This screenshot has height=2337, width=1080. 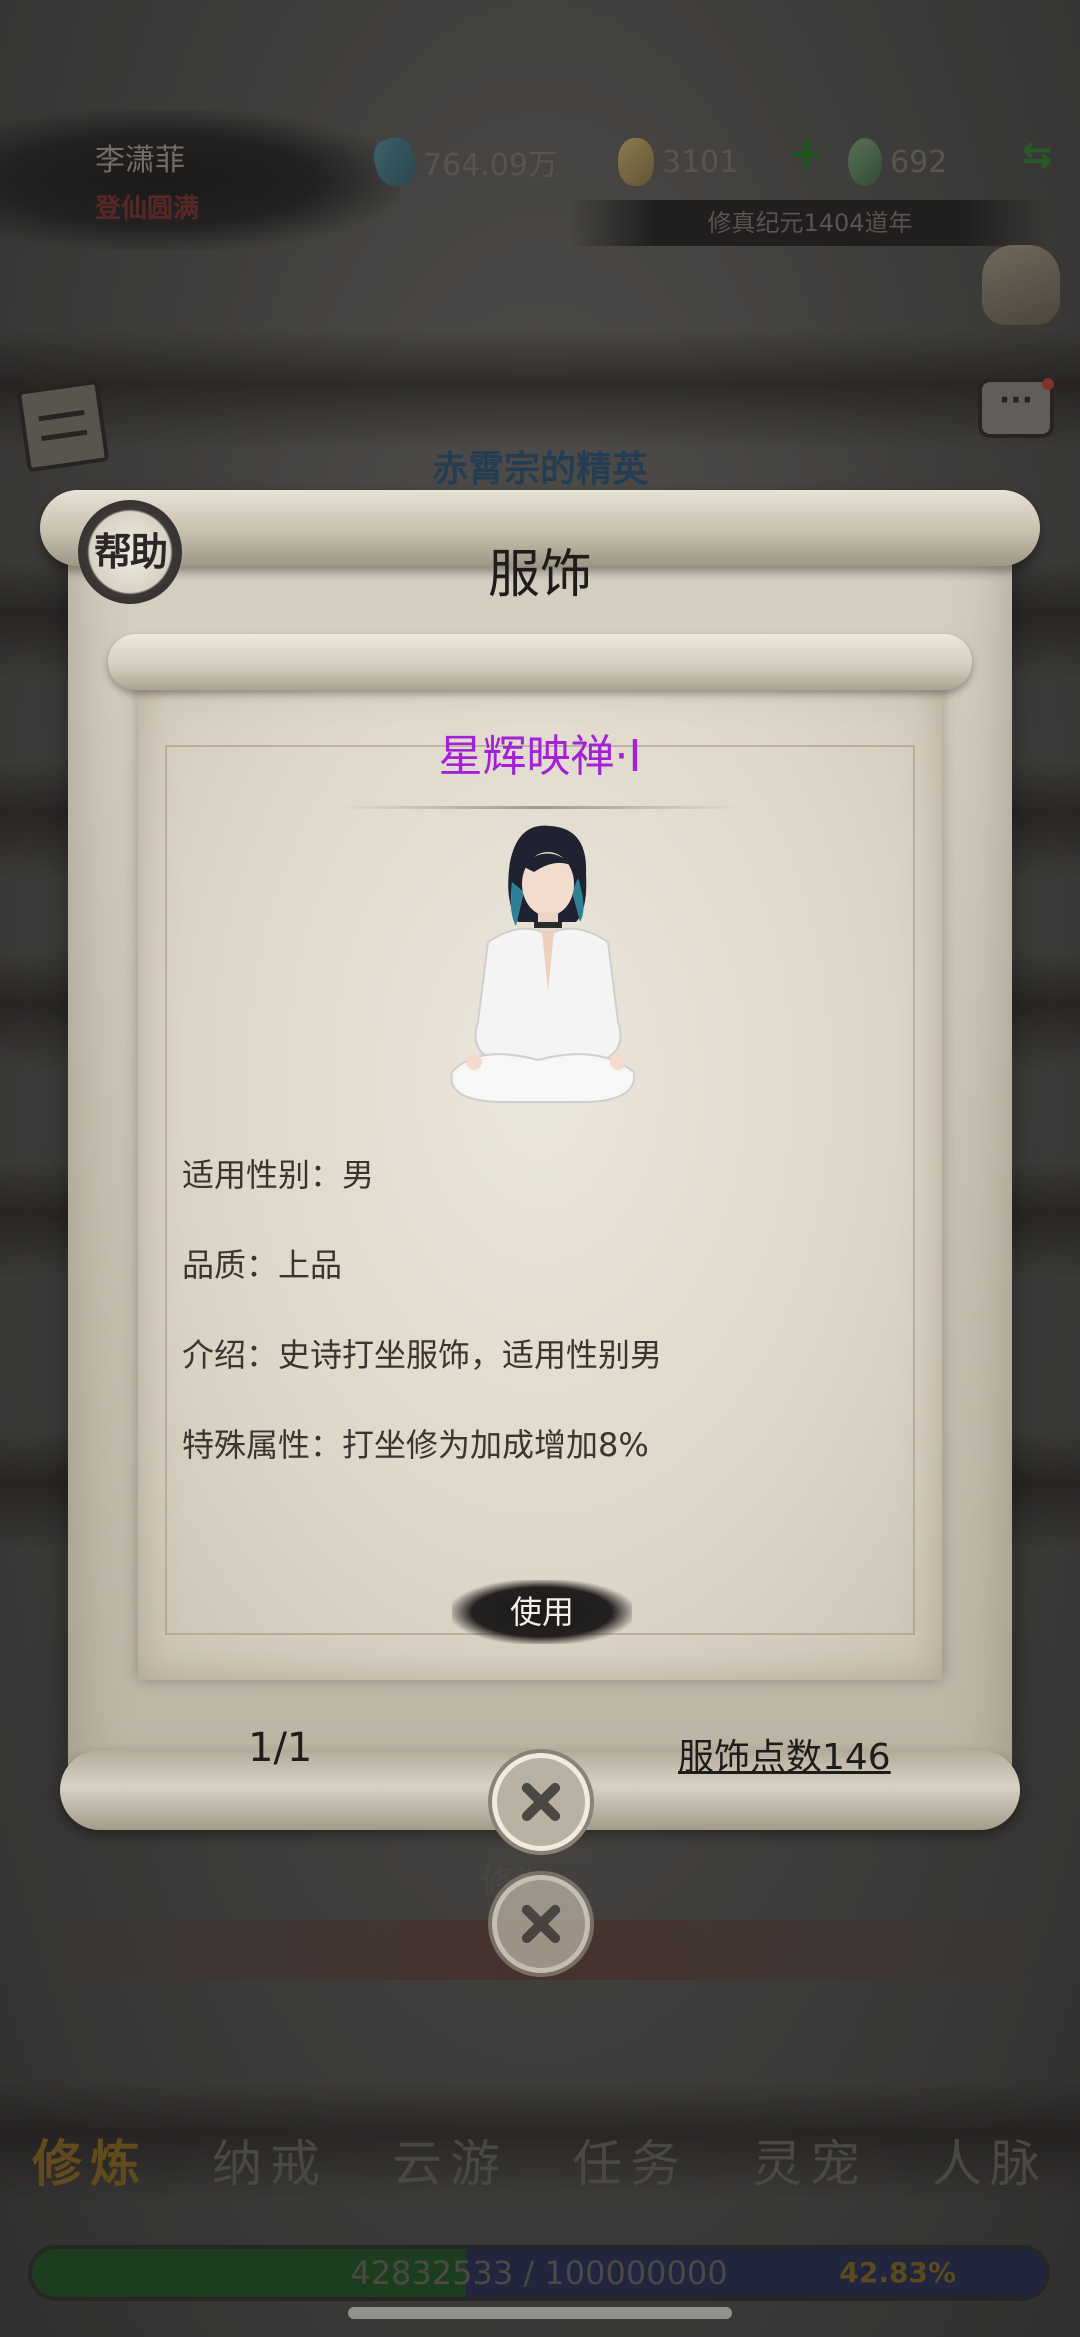 What do you see at coordinates (540, 662) in the screenshot?
I see `inner-scroll-roll` at bounding box center [540, 662].